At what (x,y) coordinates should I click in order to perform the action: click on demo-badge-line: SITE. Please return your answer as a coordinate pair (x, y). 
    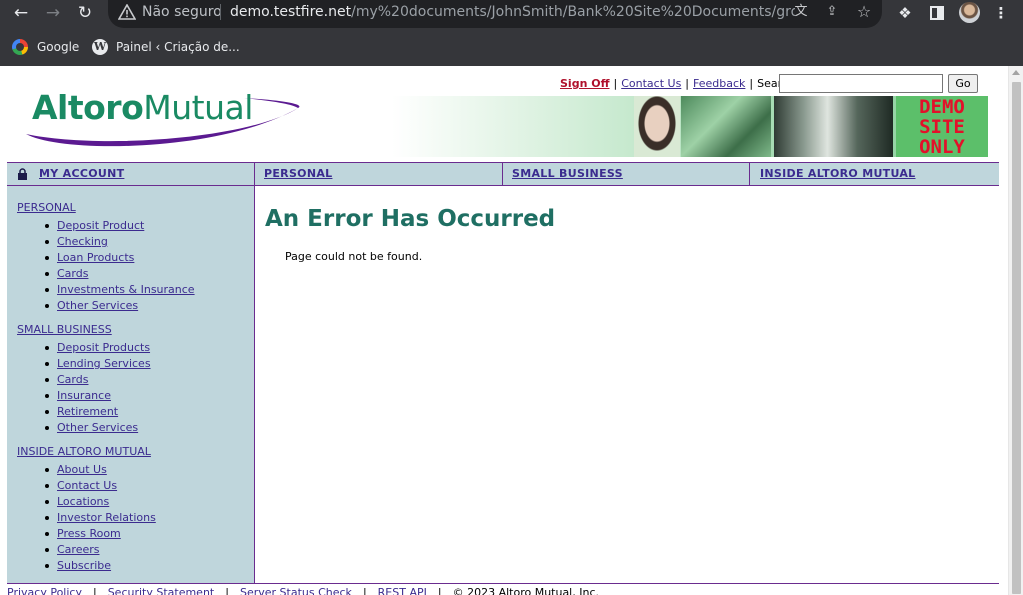
    Looking at the image, I should click on (942, 127).